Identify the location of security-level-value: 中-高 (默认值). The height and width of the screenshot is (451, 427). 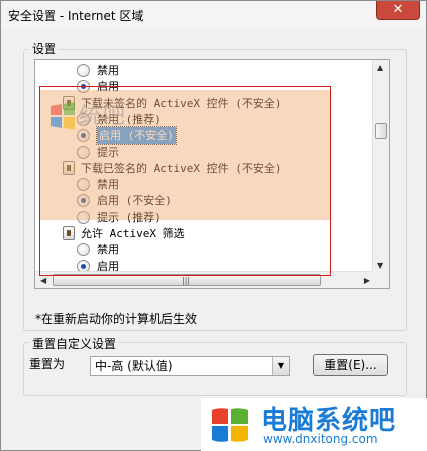
(134, 366).